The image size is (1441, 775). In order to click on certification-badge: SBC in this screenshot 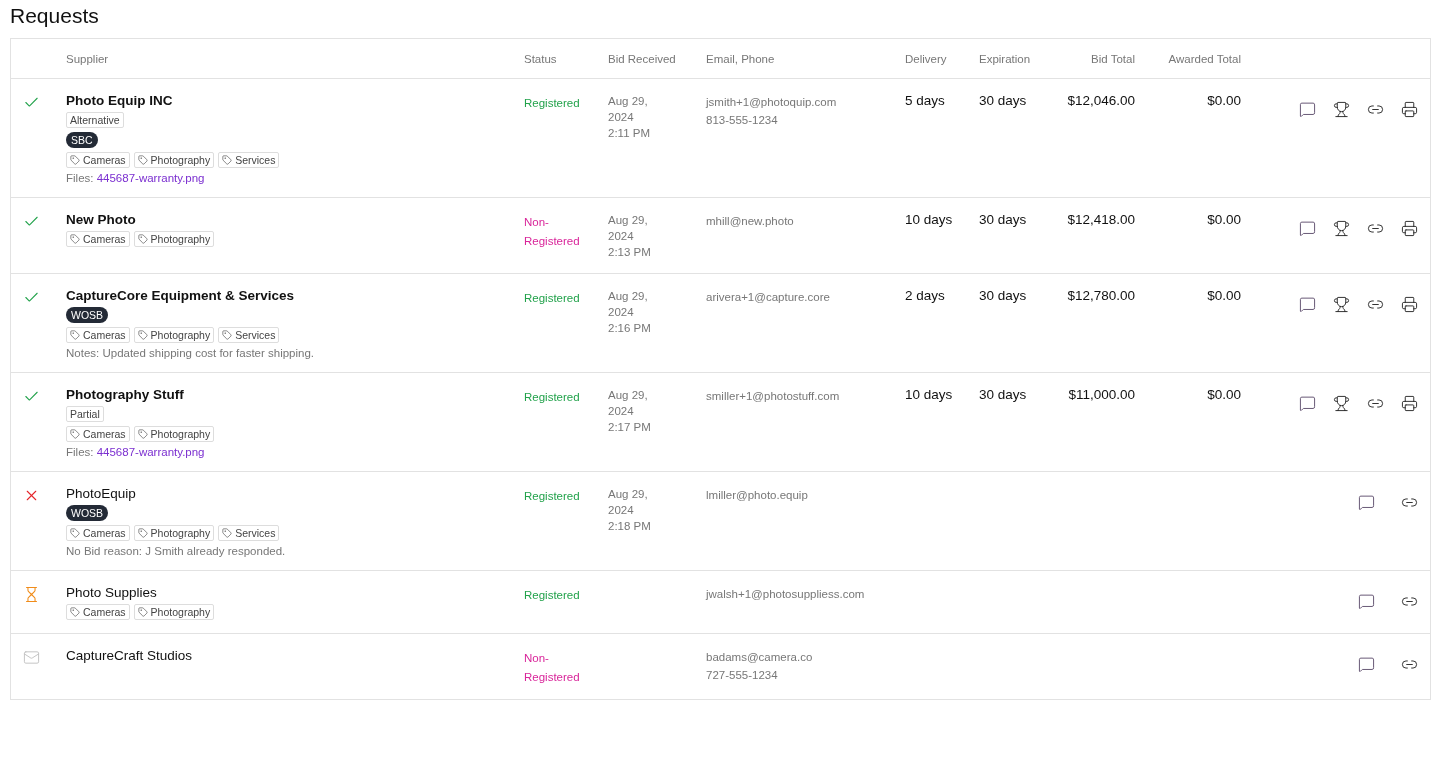, I will do `click(82, 140)`.